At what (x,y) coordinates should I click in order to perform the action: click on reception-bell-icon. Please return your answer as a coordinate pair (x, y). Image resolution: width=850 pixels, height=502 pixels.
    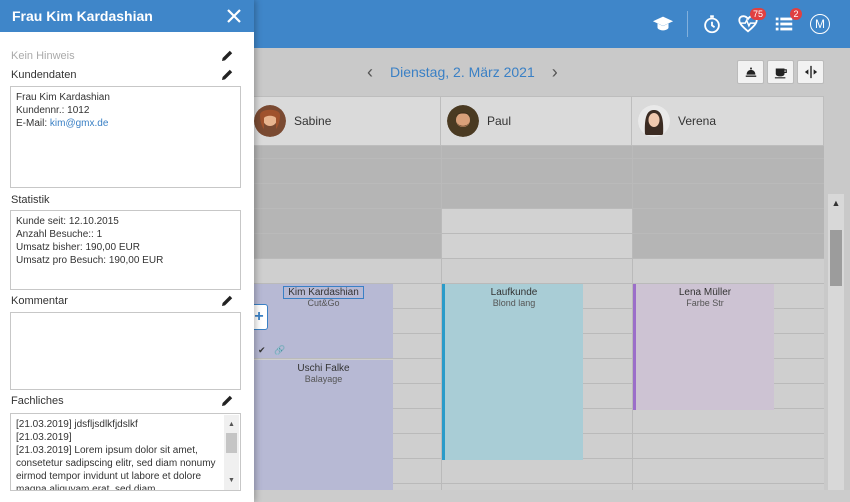
    Looking at the image, I should click on (750, 72).